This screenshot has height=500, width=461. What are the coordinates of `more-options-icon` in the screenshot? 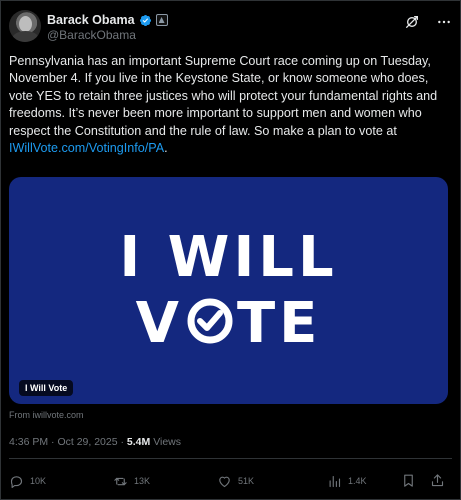 It's located at (444, 22).